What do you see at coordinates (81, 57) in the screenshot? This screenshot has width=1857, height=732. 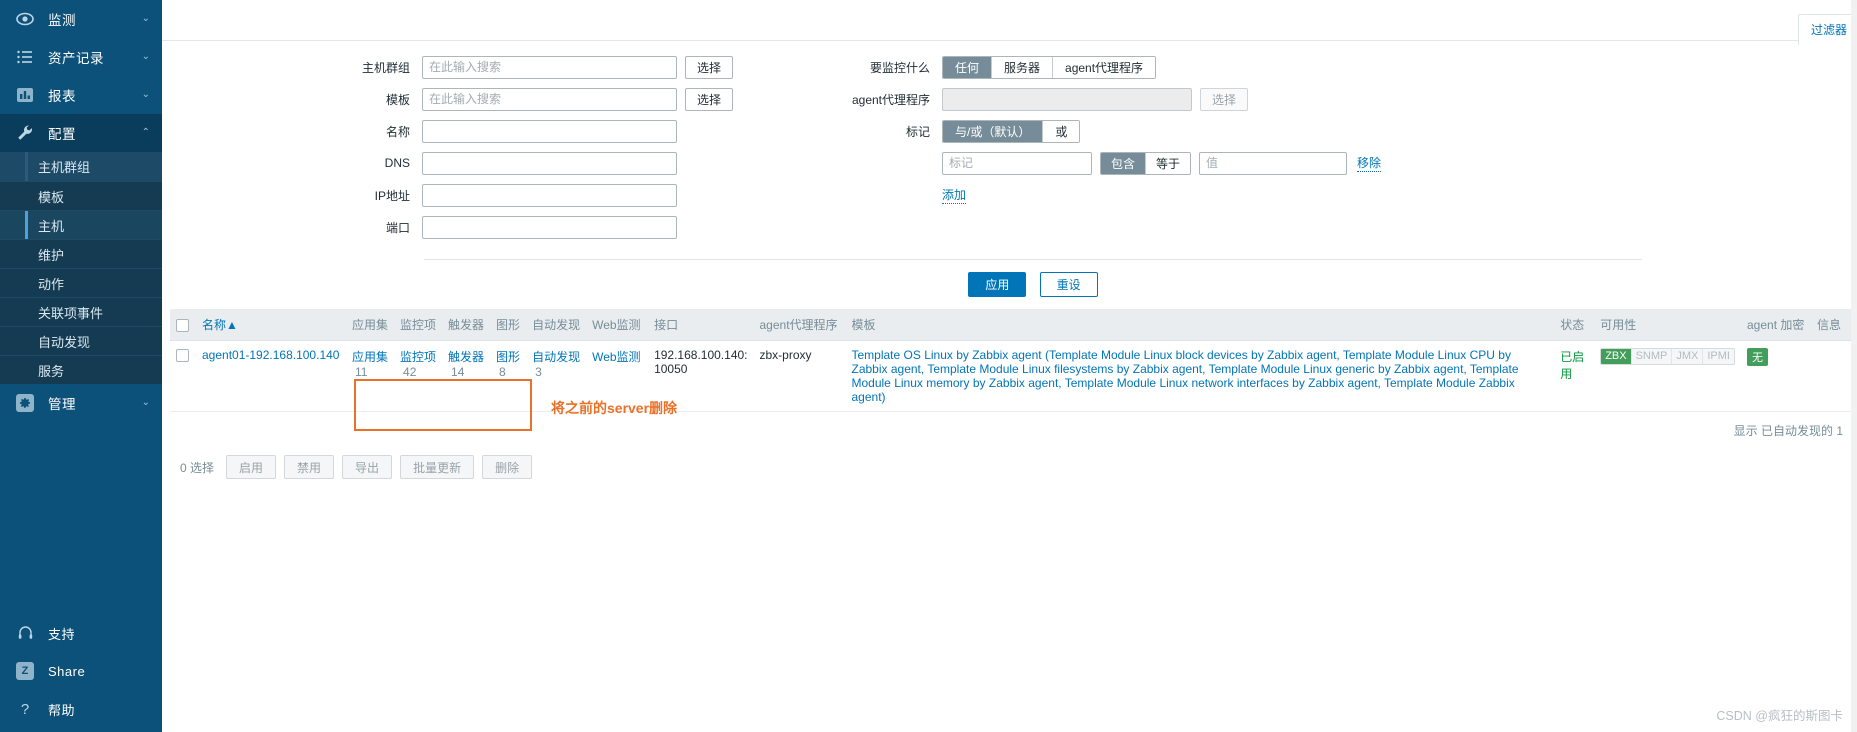 I see `sidebar-item-inventory: 资产记录 ⌄` at bounding box center [81, 57].